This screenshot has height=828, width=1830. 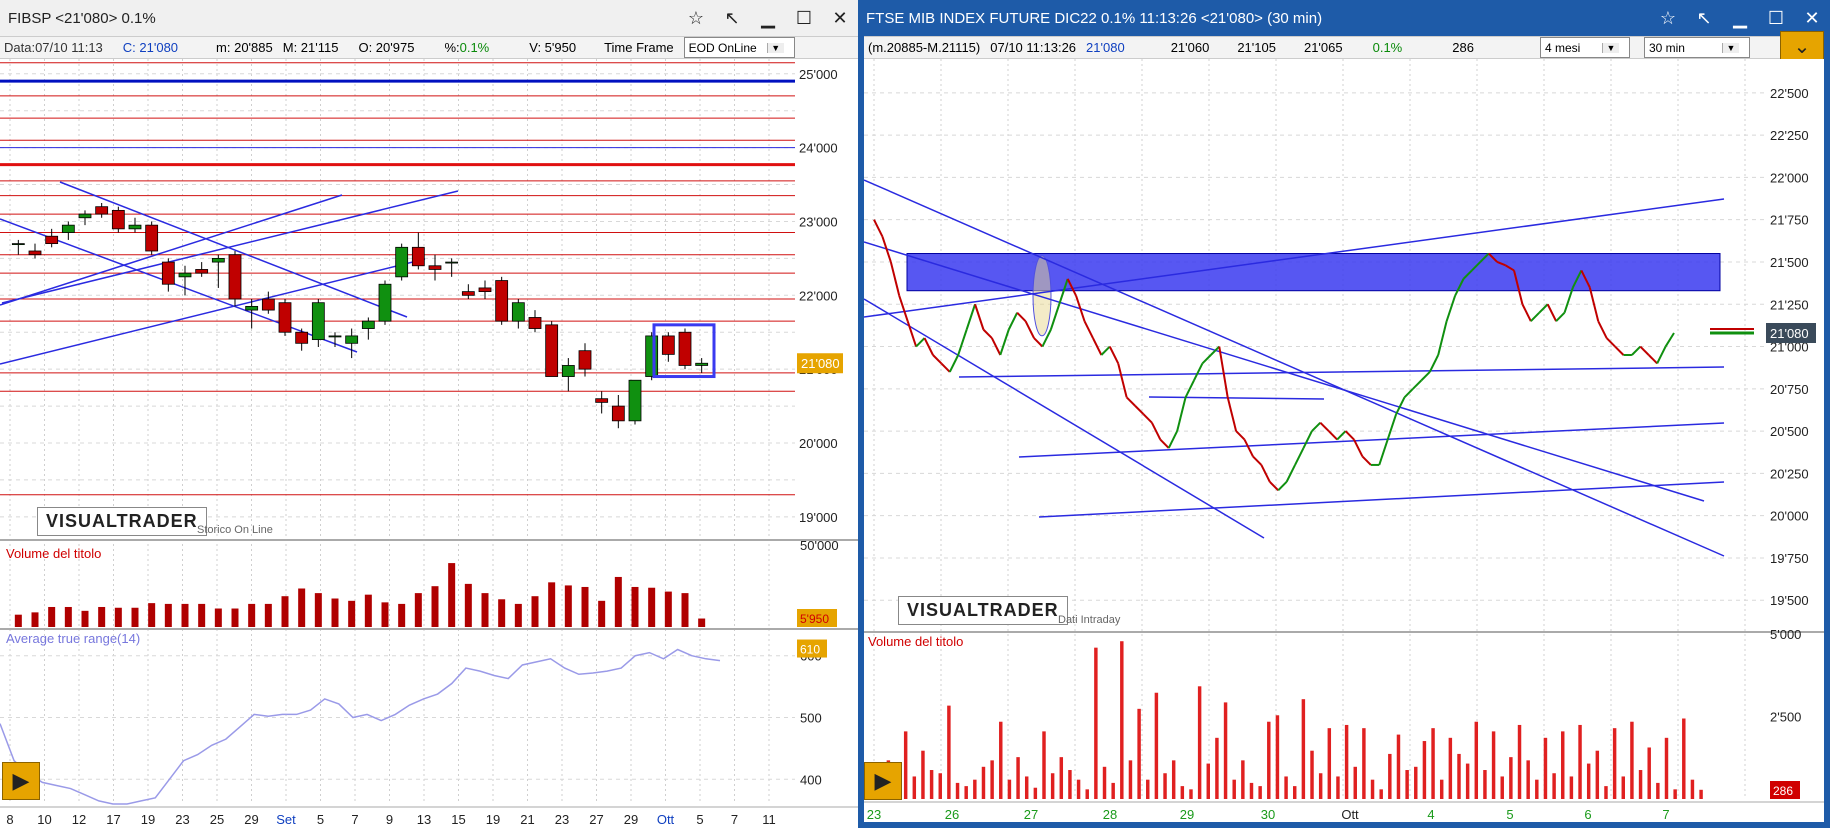 What do you see at coordinates (1268, 814) in the screenshot?
I see `x-tick-label: 30` at bounding box center [1268, 814].